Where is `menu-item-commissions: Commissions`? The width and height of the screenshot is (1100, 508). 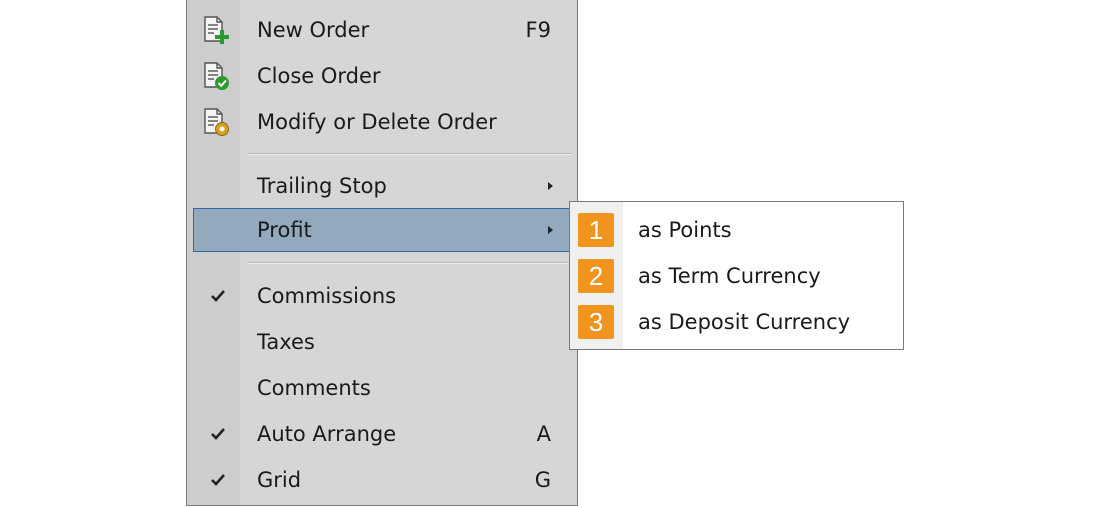
menu-item-commissions: Commissions is located at coordinates (383, 296).